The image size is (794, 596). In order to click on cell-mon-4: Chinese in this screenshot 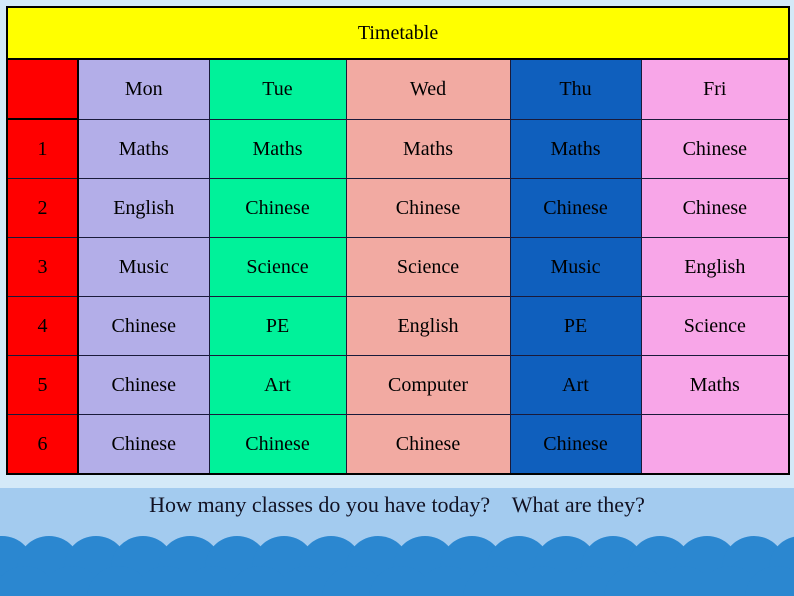, I will do `click(143, 326)`.